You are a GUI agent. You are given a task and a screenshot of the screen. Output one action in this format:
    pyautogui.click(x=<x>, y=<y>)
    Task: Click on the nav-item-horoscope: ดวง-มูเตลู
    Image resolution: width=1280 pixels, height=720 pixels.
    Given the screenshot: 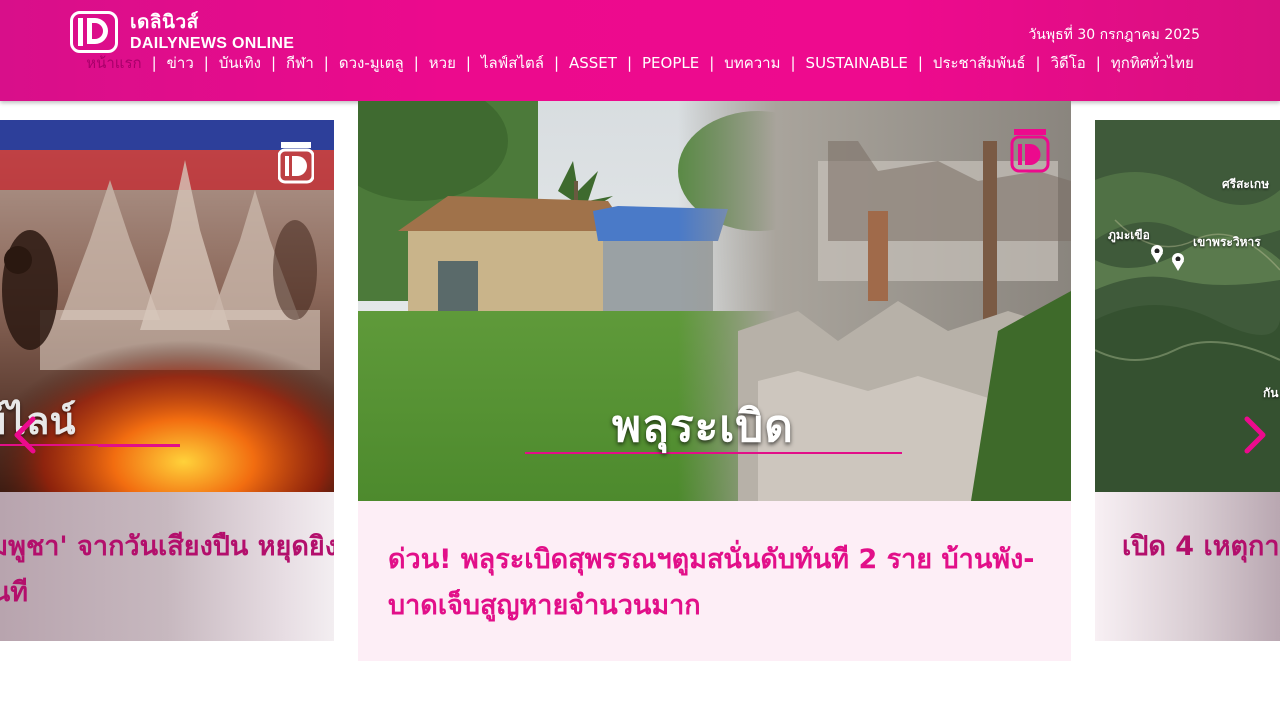 What is the action you would take?
    pyautogui.click(x=371, y=63)
    